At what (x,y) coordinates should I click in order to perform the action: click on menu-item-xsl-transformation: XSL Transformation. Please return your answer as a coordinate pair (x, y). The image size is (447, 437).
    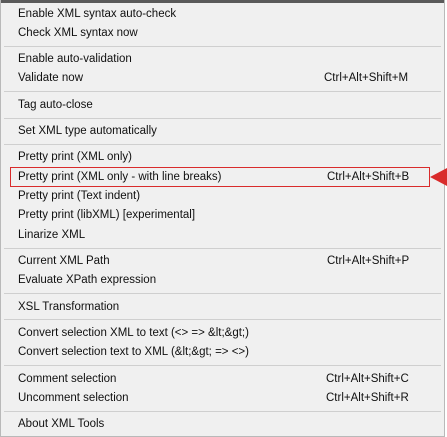
    Looking at the image, I should click on (222, 307).